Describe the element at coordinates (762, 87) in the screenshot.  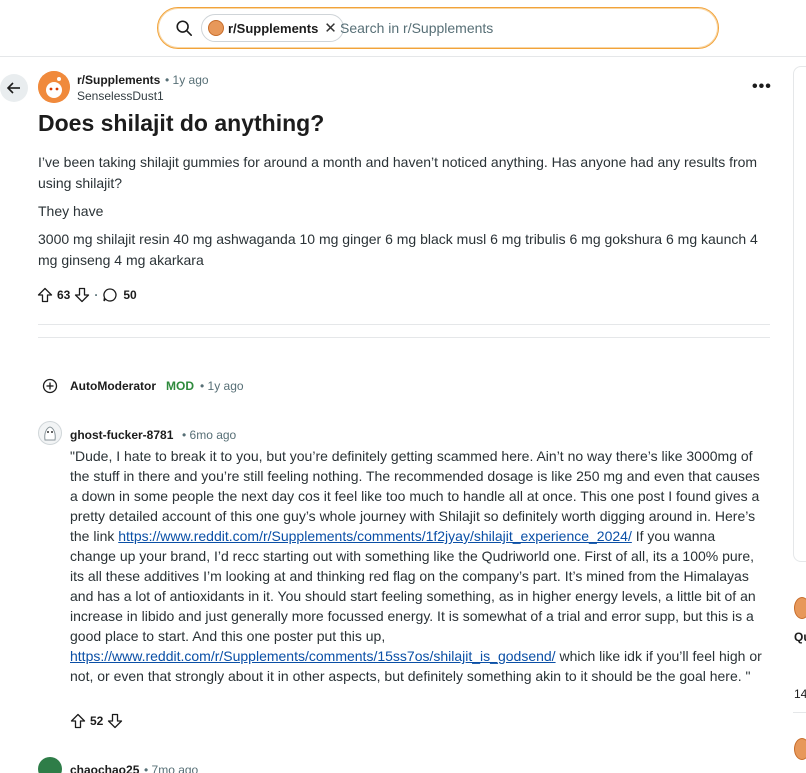
I see `more-options-button: •••` at that location.